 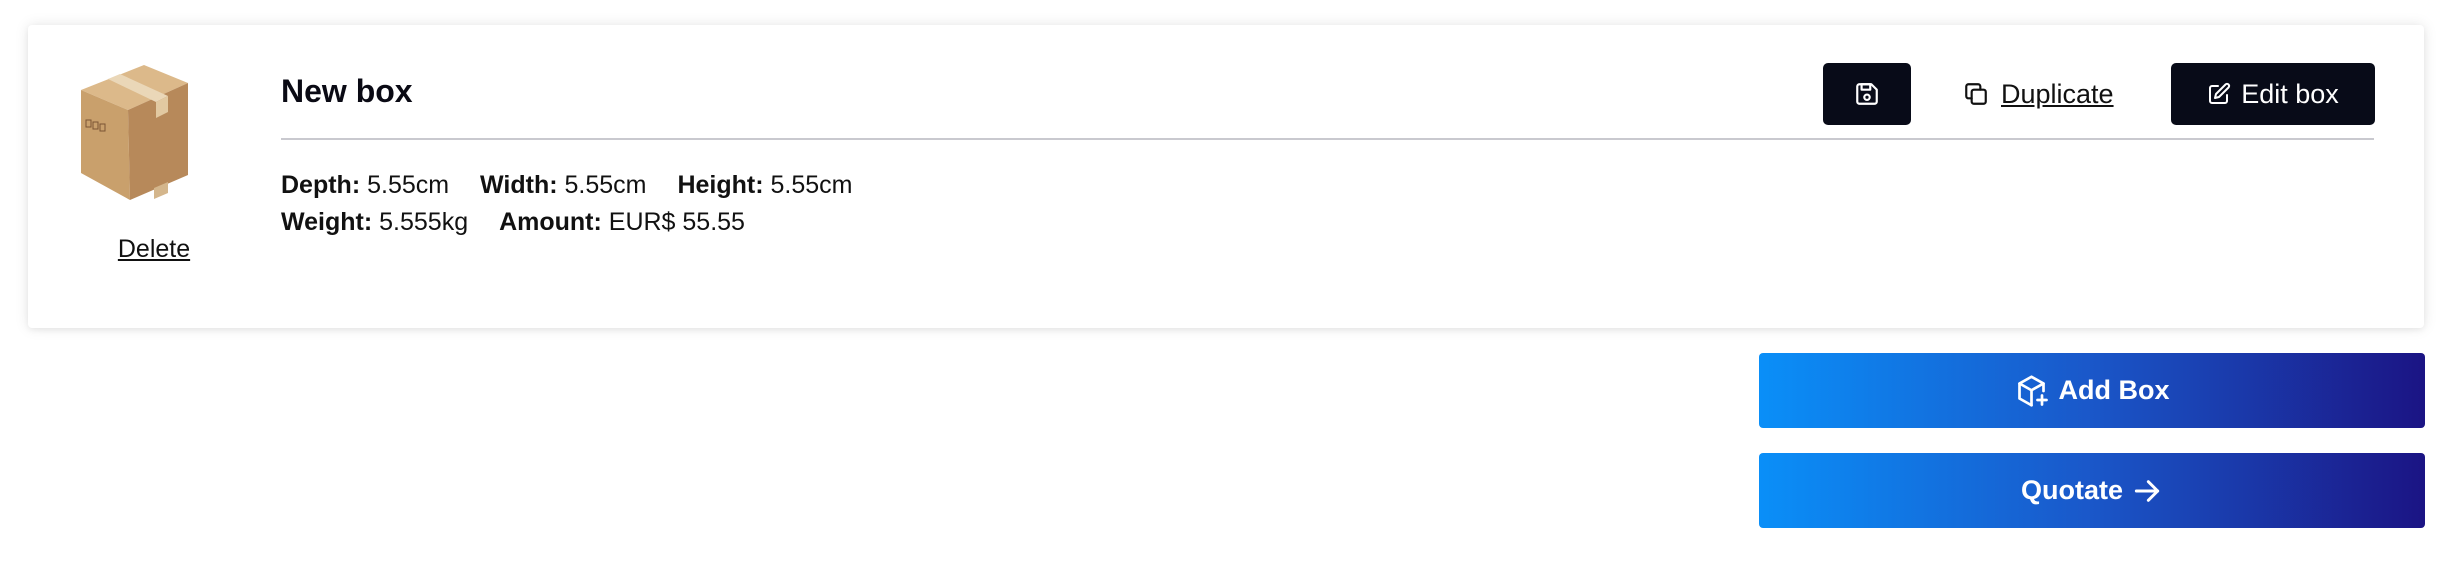 I want to click on amount-spec: Amount: EUR$ 55.55, so click(x=622, y=222).